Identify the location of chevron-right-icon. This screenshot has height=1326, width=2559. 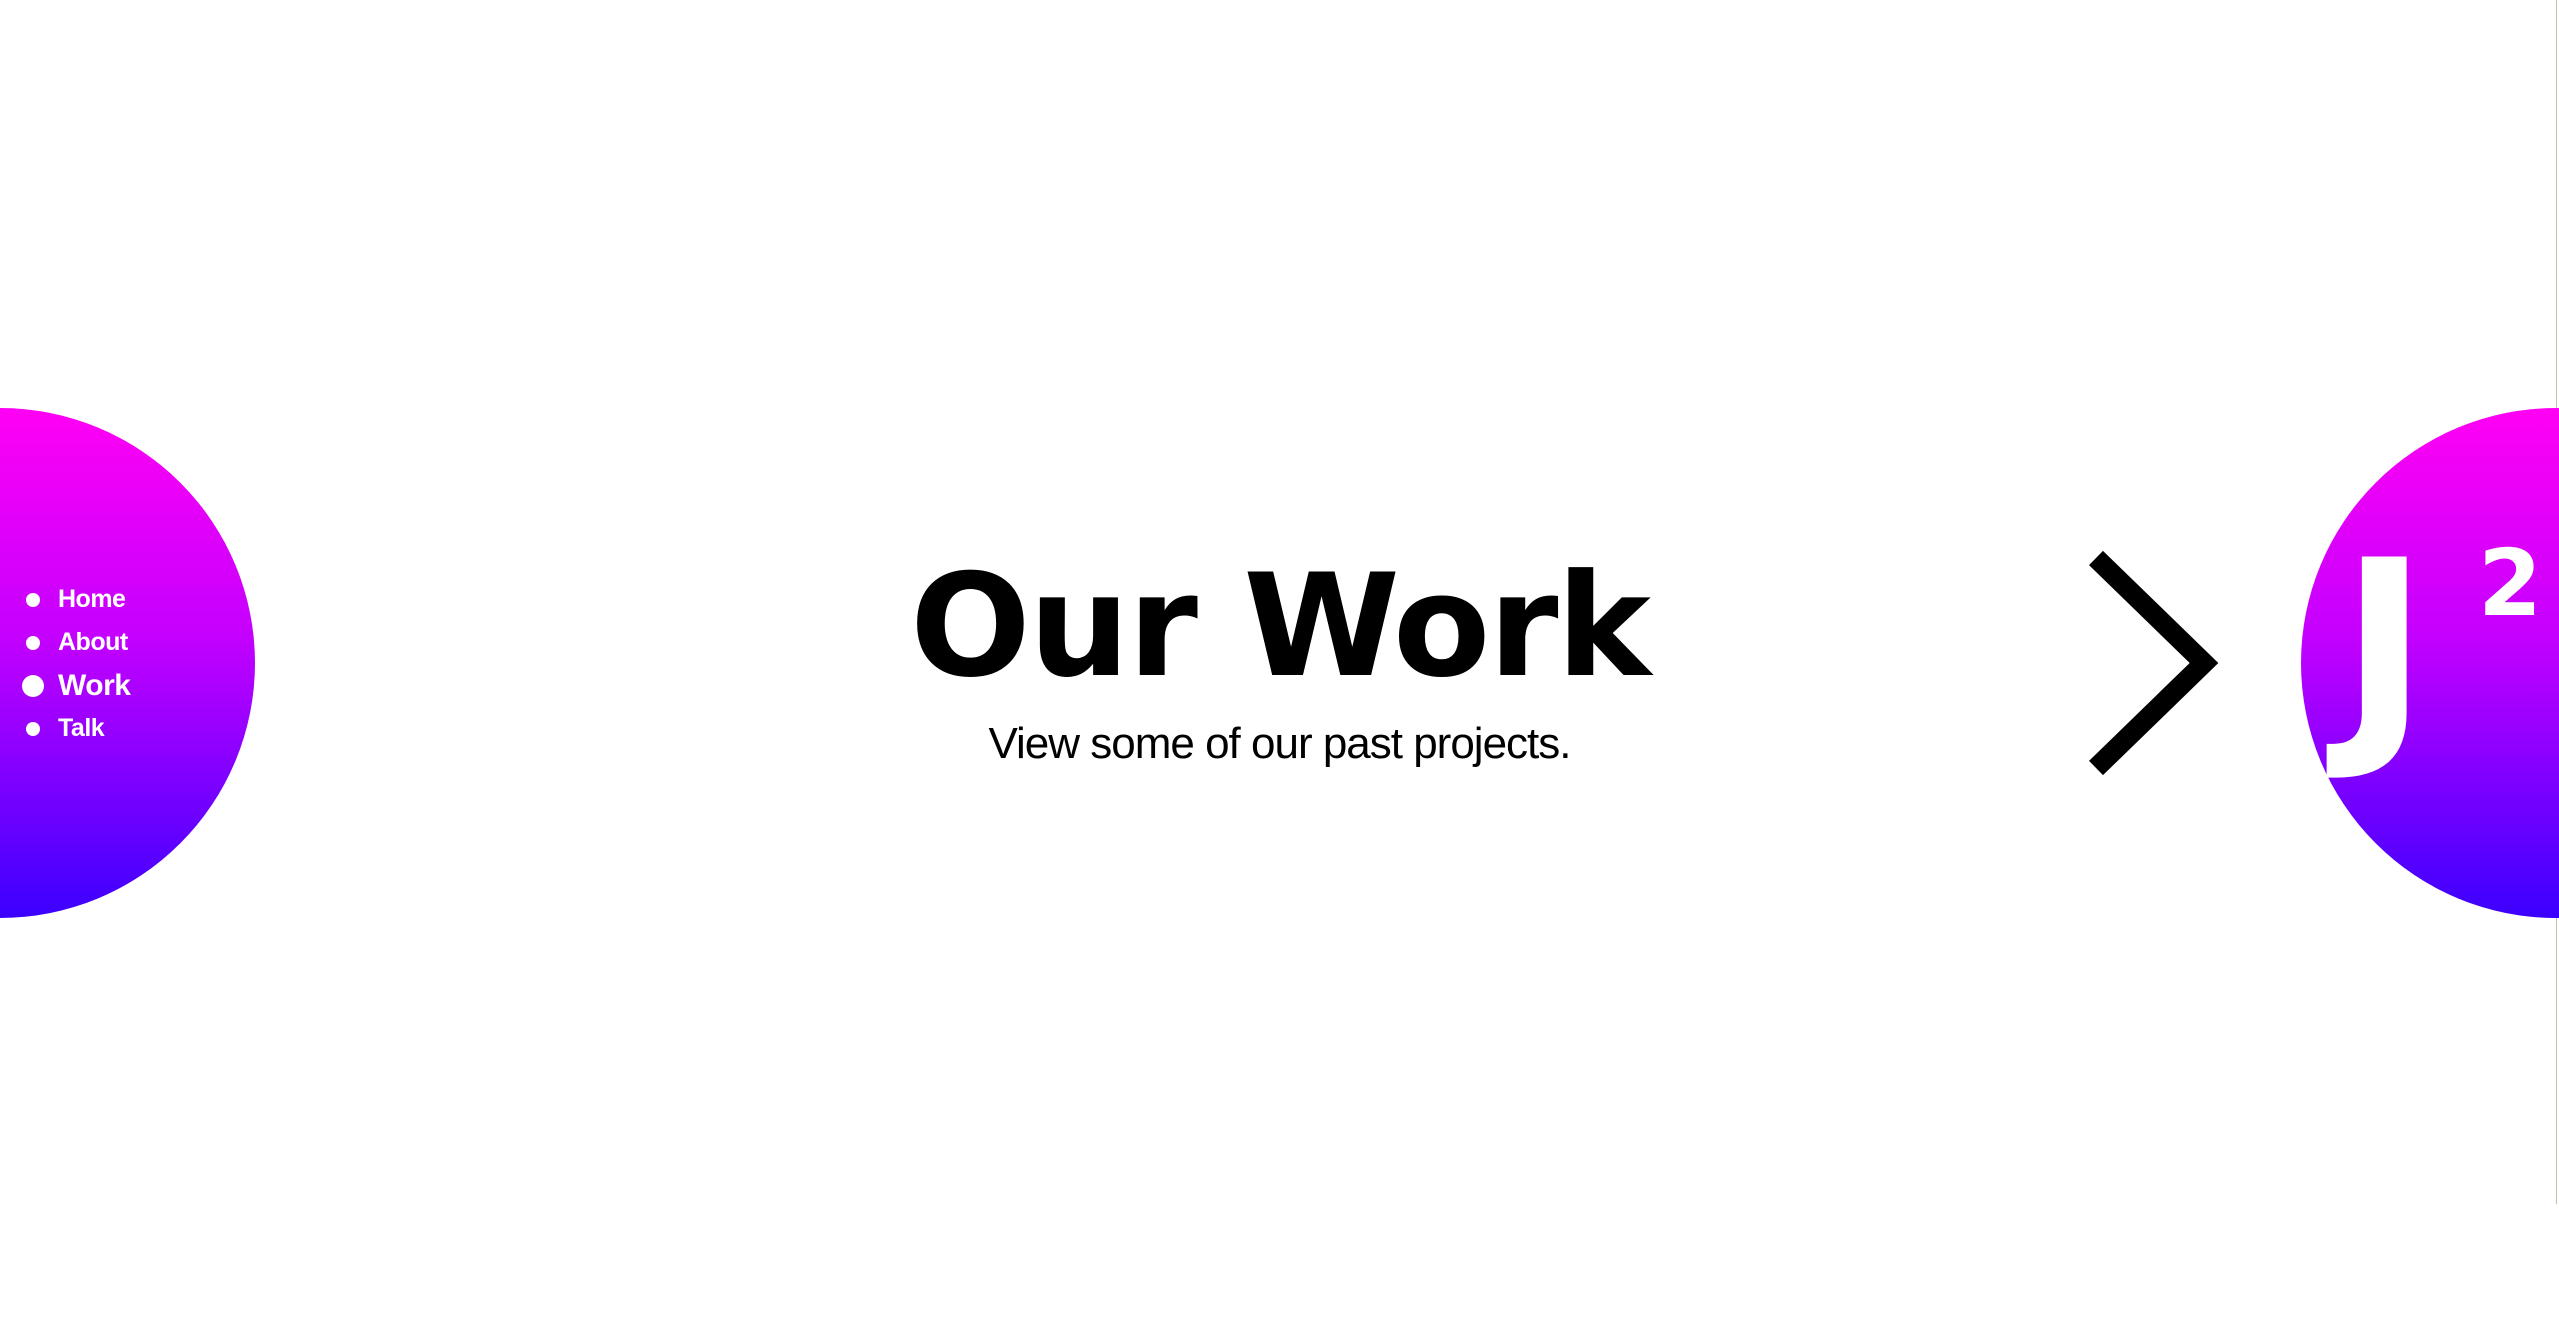
(2154, 663).